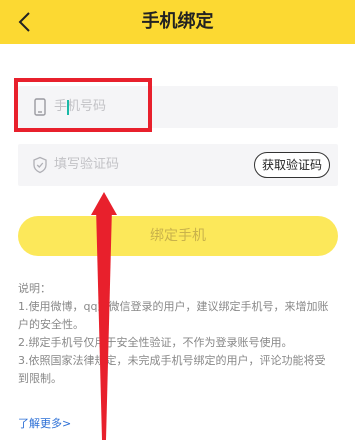 The width and height of the screenshot is (355, 440). I want to click on shield-icon, so click(40, 165).